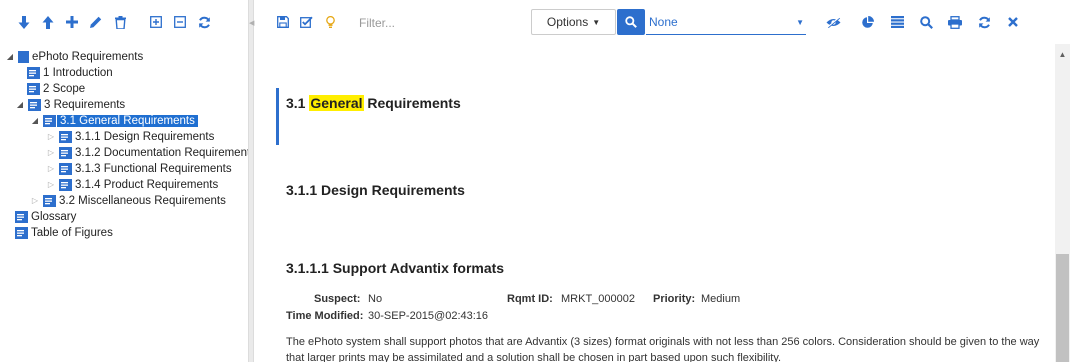  What do you see at coordinates (153, 168) in the screenshot?
I see `tree-item-label: 3.1.3 Functional Requirements` at bounding box center [153, 168].